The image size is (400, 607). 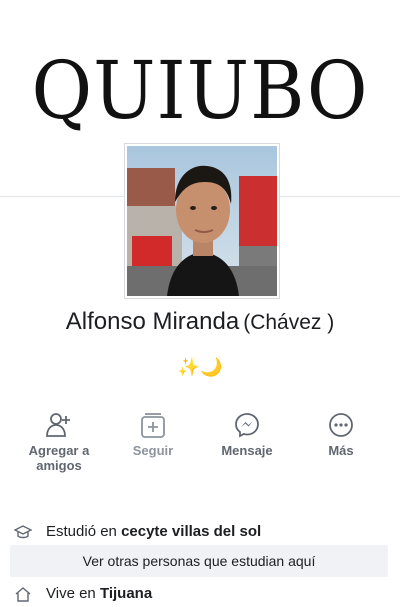 I want to click on home-icon, so click(x=23, y=594).